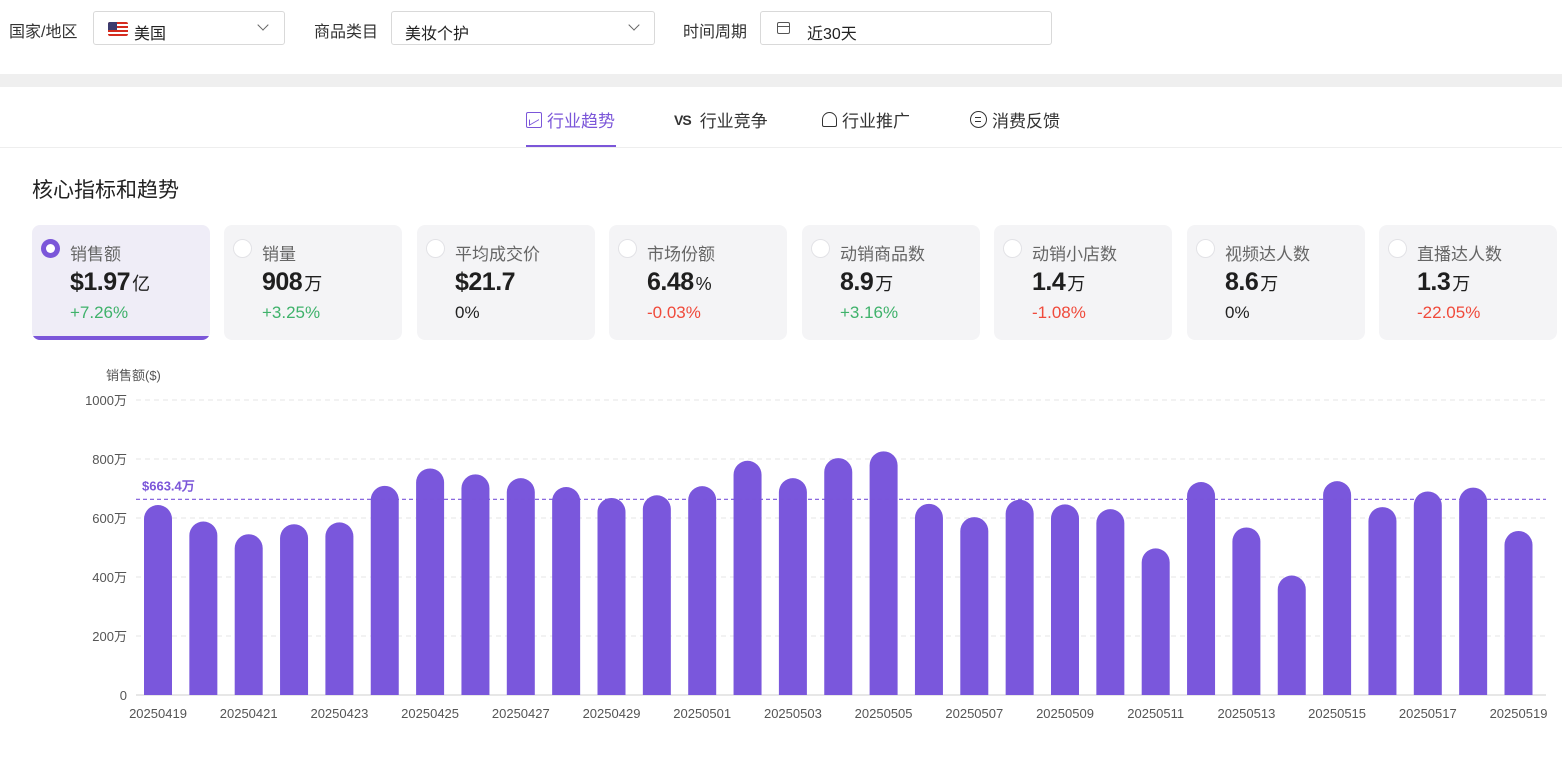 The height and width of the screenshot is (757, 1562). What do you see at coordinates (1444, 282) in the screenshot?
I see `metric-value: 1.3 万` at bounding box center [1444, 282].